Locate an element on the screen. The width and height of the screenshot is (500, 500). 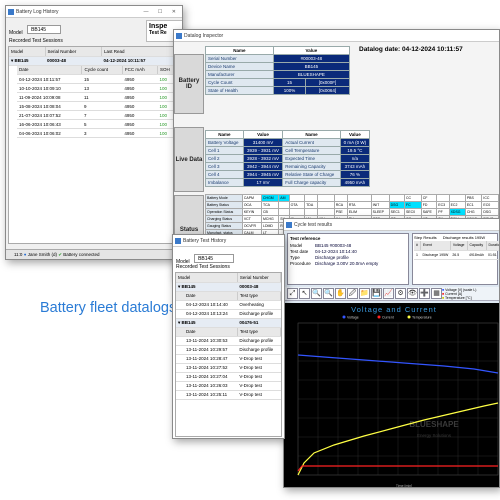
step-row: 1 Discharge 195W 26.5 4918mAh 01:51 is located at coordinates (456, 255).